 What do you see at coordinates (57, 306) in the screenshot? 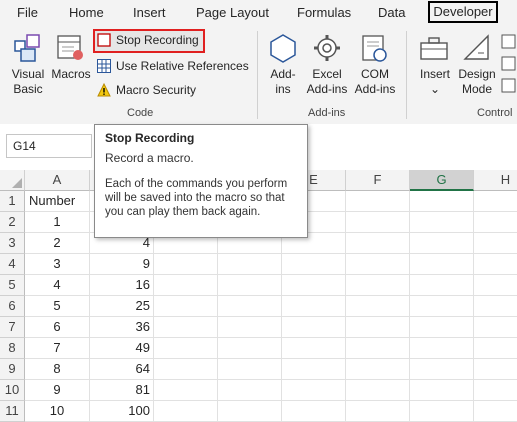
I see `cell-a: 5` at bounding box center [57, 306].